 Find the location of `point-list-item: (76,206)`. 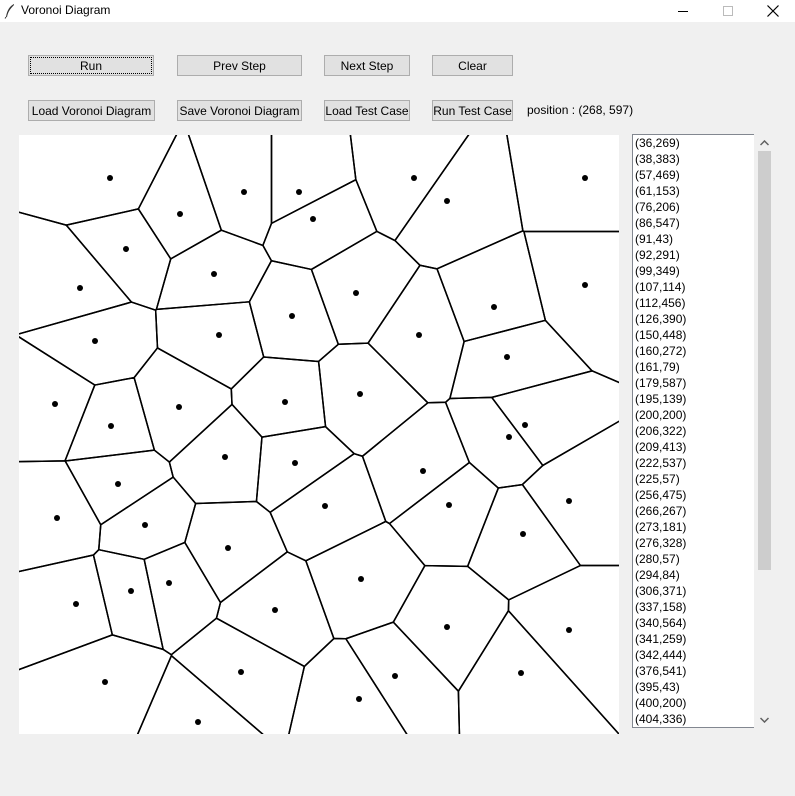

point-list-item: (76,206) is located at coordinates (693, 207).